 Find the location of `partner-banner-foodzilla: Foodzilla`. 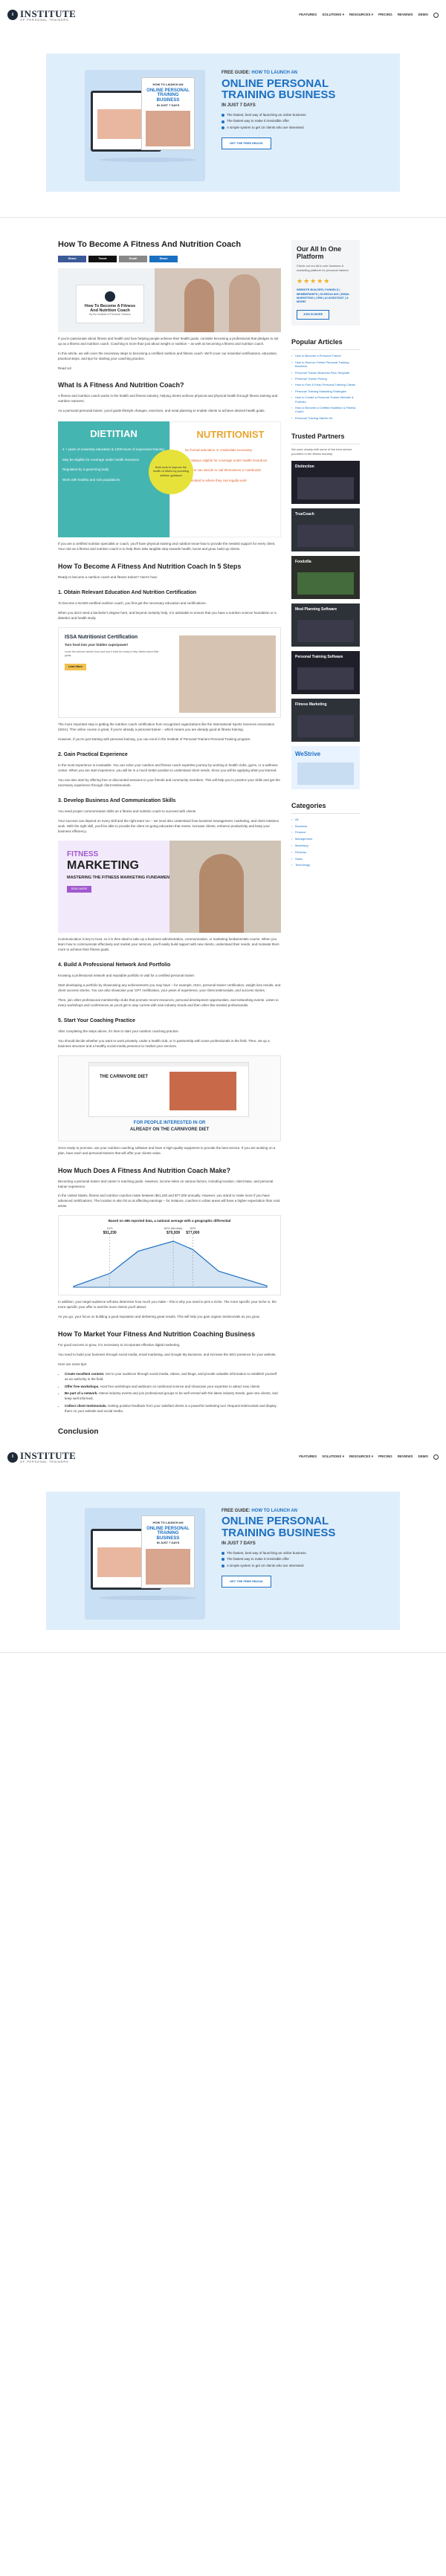

partner-banner-foodzilla: Foodzilla is located at coordinates (325, 577).